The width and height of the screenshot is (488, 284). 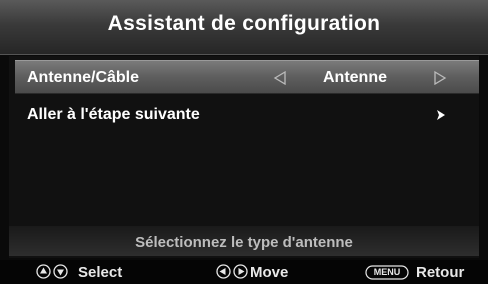 I want to click on chevron-right-icon, so click(x=441, y=115).